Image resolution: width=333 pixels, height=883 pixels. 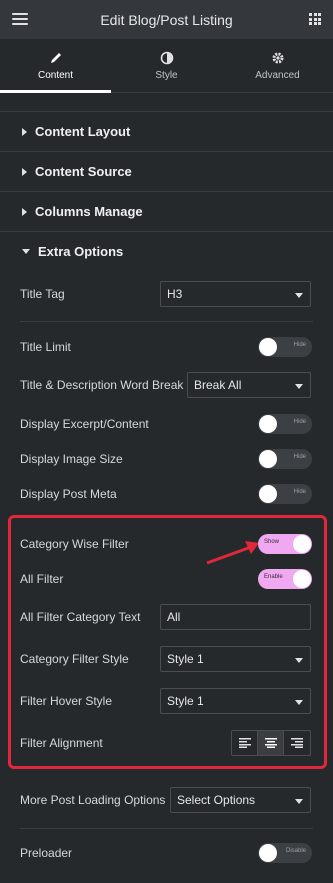 What do you see at coordinates (74, 544) in the screenshot?
I see `category-wise-filter-label: Category Wise Filter` at bounding box center [74, 544].